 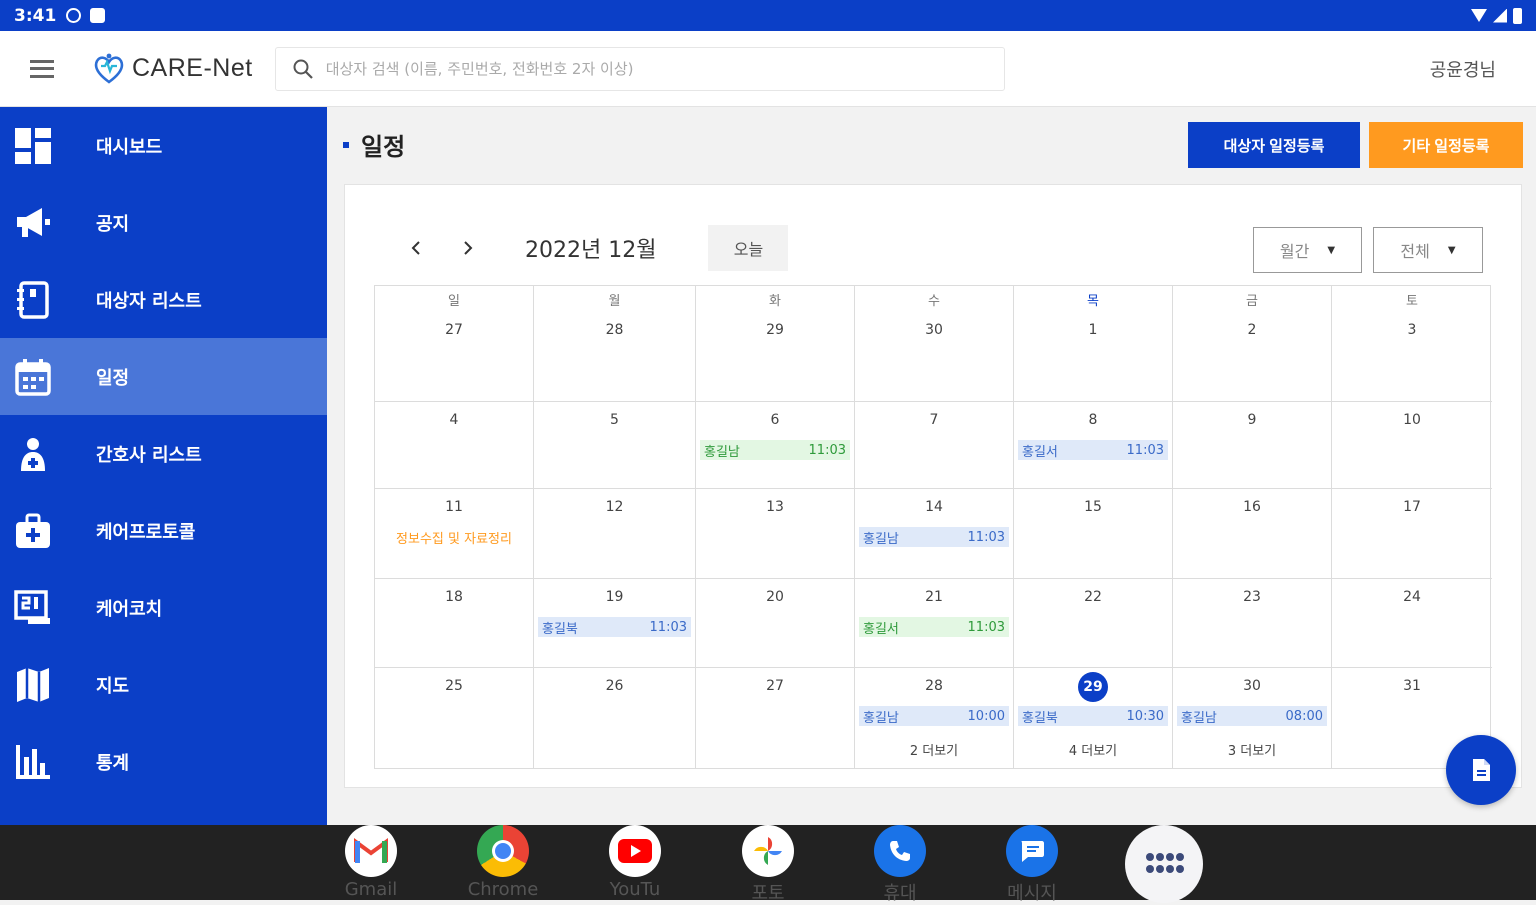 I want to click on sidebar-item-label: 대시보드, so click(x=129, y=147).